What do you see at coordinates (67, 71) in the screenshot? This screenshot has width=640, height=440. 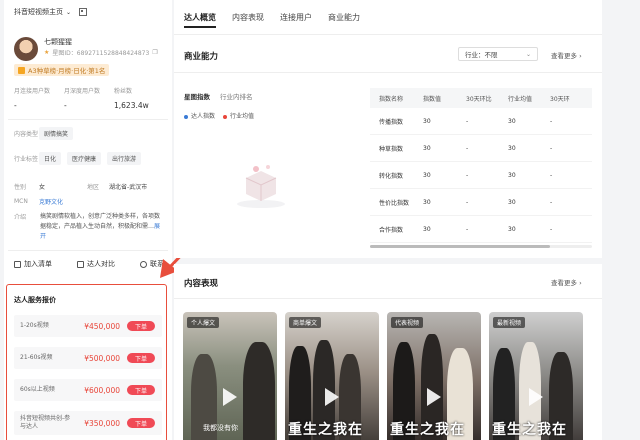 I see `rank-badge-text: A3种草榜·月榜·日化·第1名` at bounding box center [67, 71].